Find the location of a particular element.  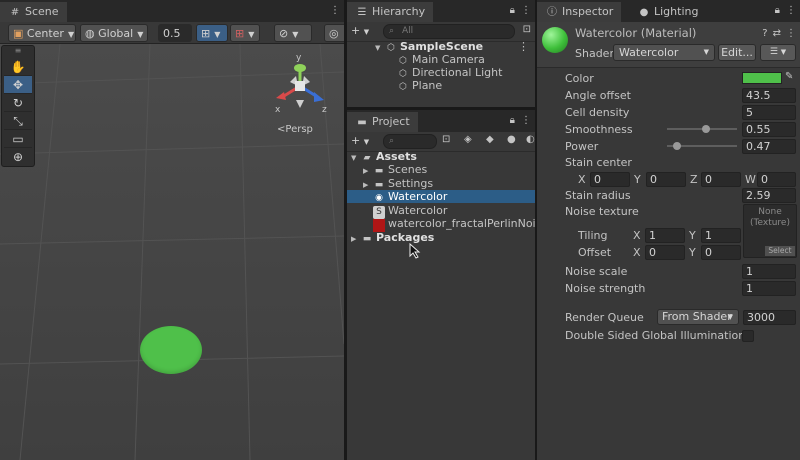

hierarchy-tabbar: ☰ Hierarchy 🔒︎ ⋮ is located at coordinates (441, 11).